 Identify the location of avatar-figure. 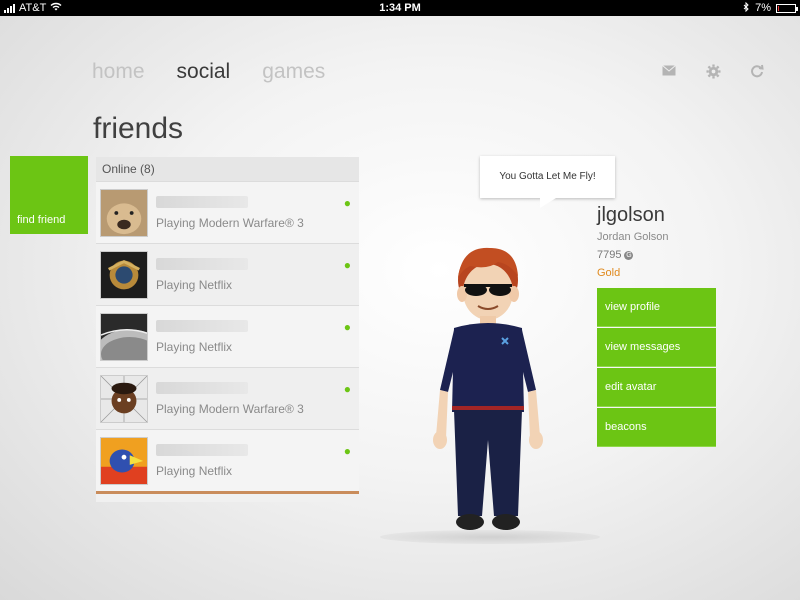
(488, 390).